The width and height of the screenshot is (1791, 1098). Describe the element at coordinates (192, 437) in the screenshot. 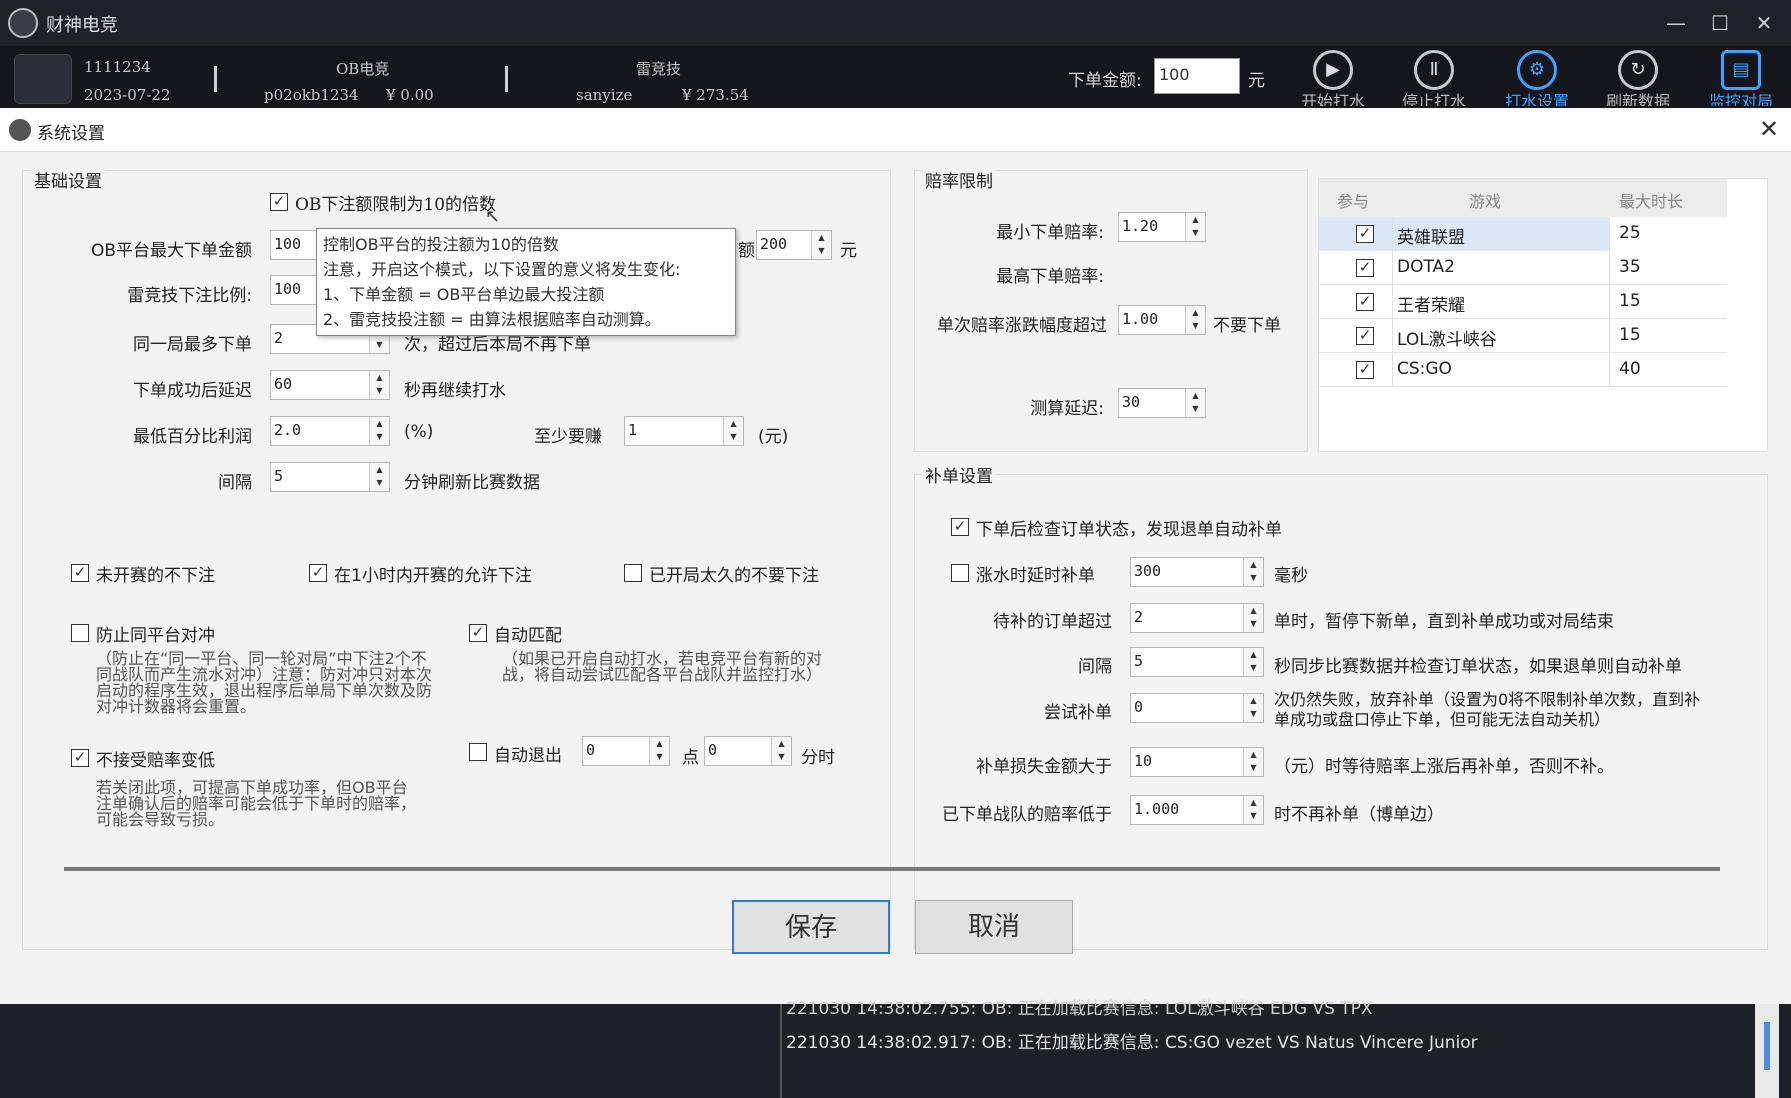

I see `min-profit-label: 最低百分比利润` at that location.